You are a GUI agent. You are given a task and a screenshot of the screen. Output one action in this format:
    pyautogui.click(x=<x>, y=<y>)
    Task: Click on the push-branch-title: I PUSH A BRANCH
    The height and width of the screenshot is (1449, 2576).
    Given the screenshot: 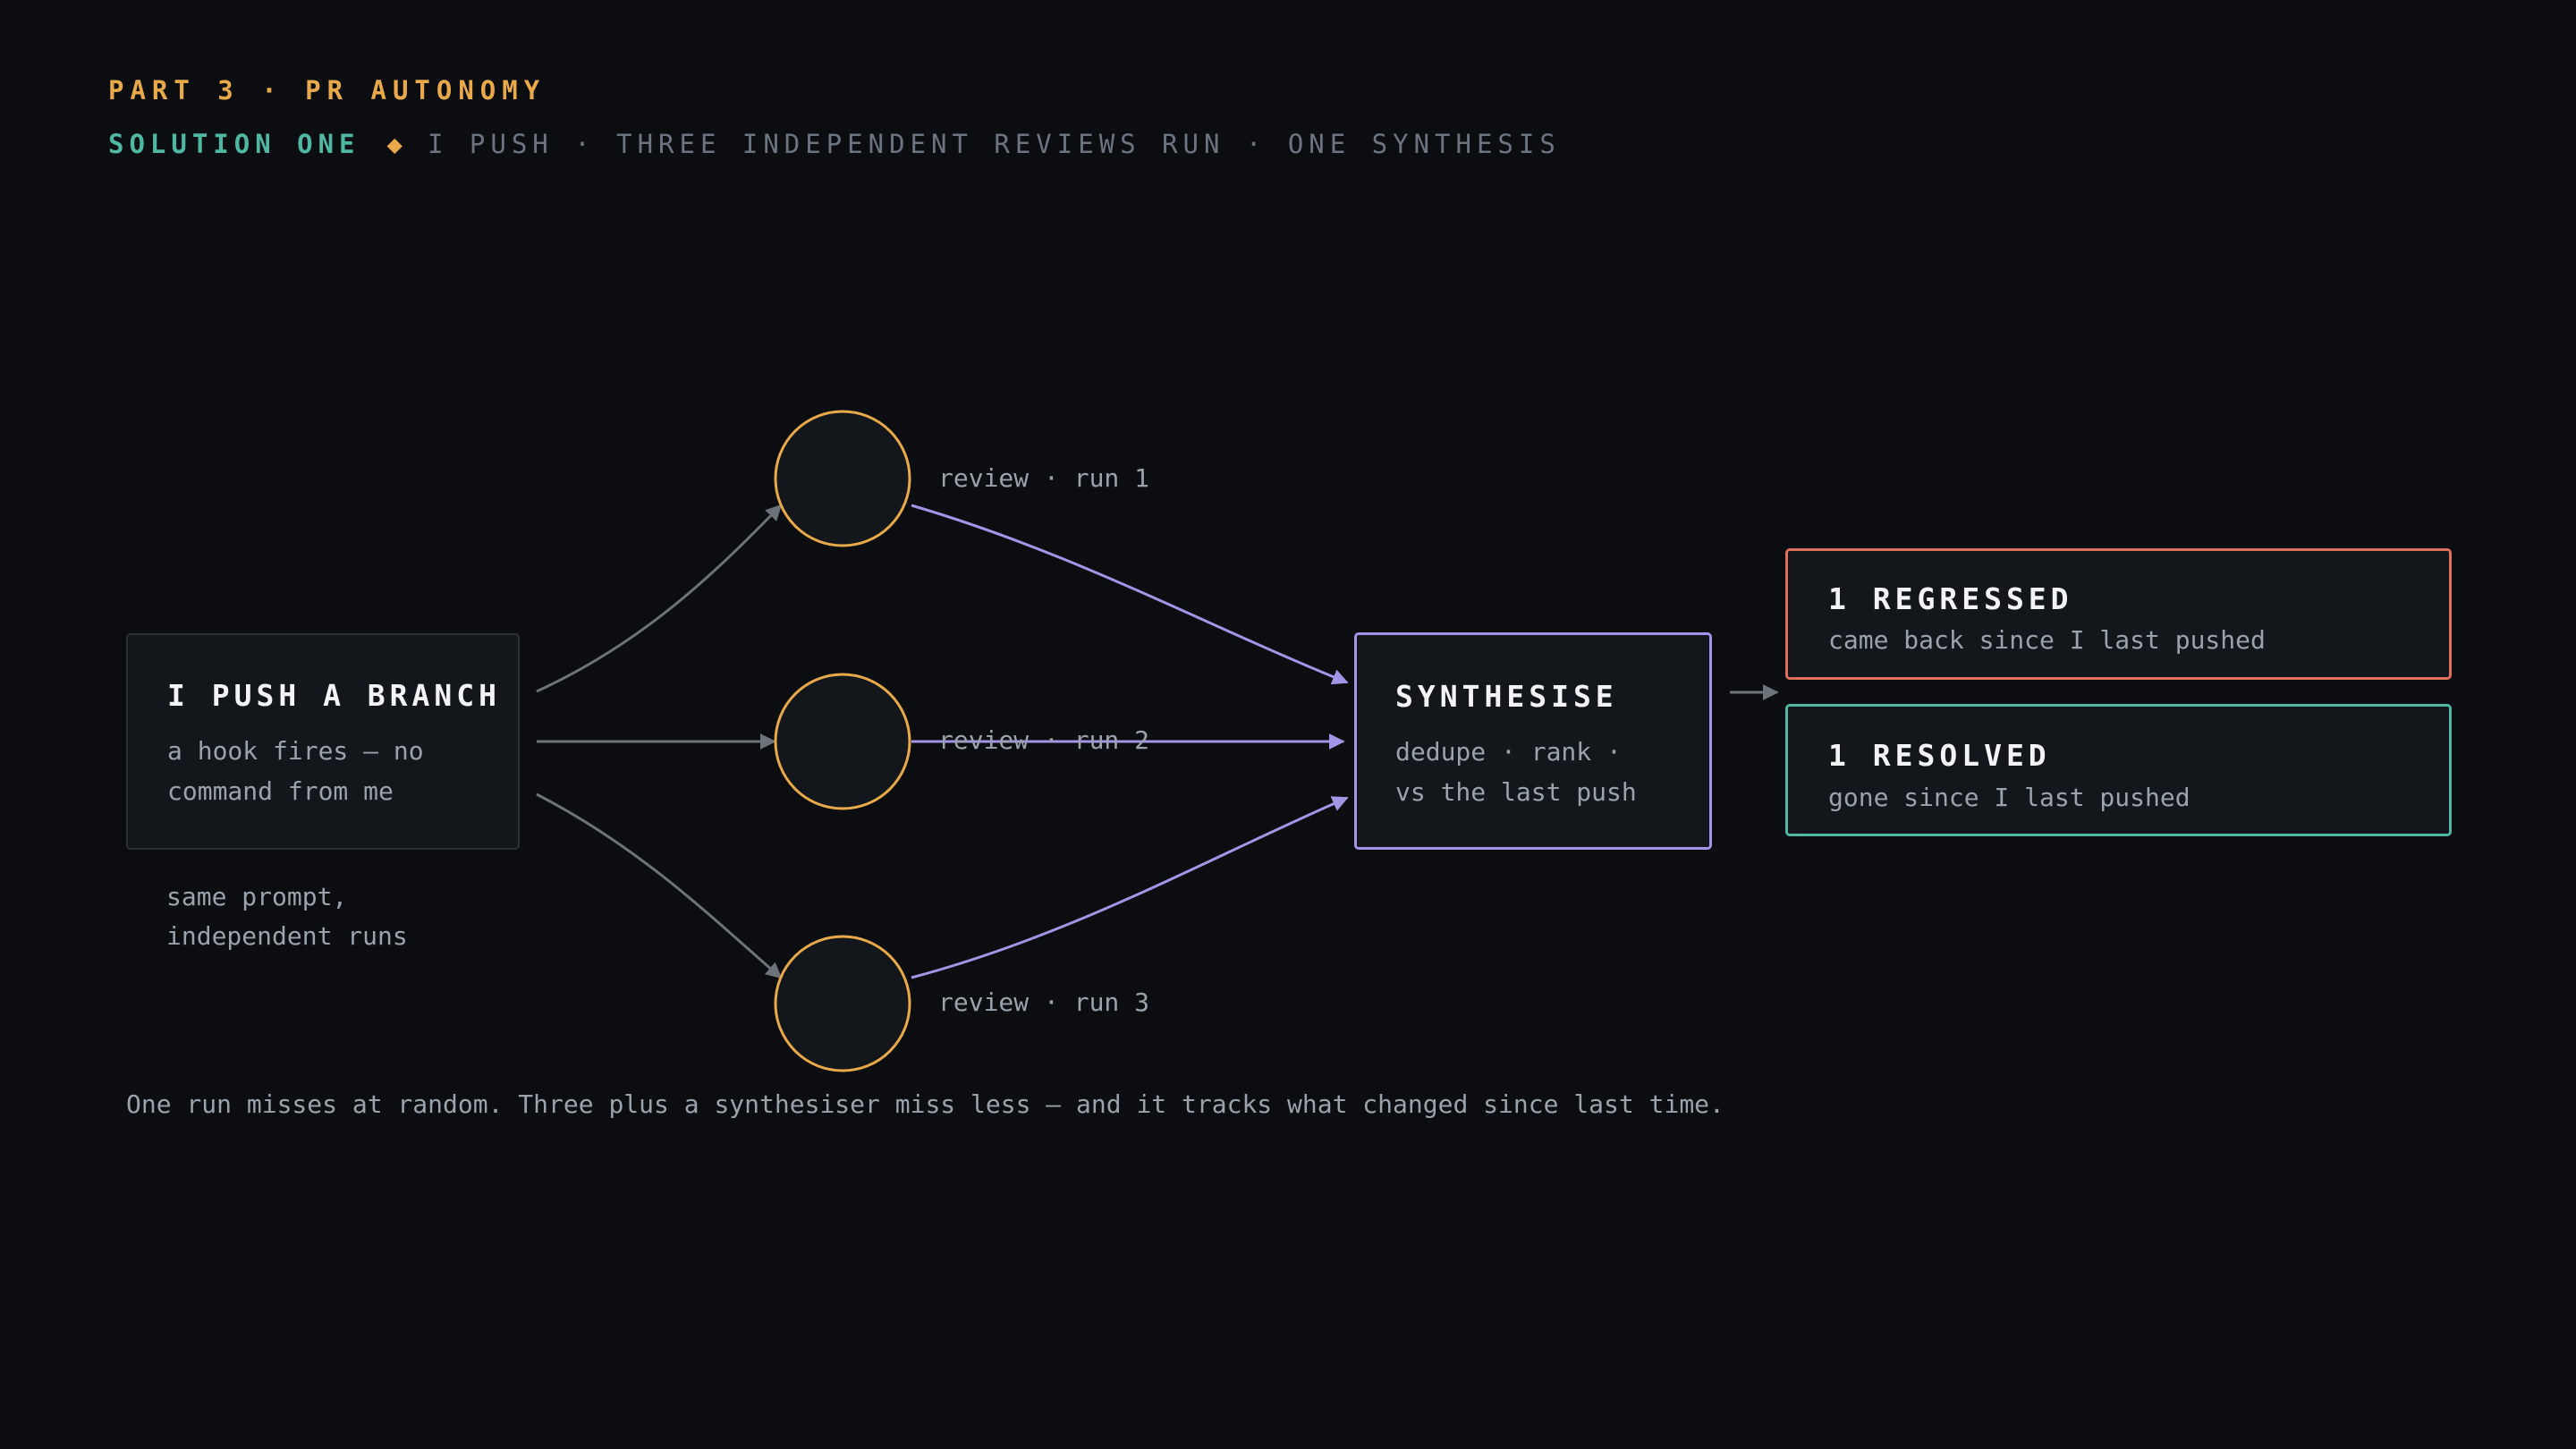 What is the action you would take?
    pyautogui.click(x=334, y=695)
    